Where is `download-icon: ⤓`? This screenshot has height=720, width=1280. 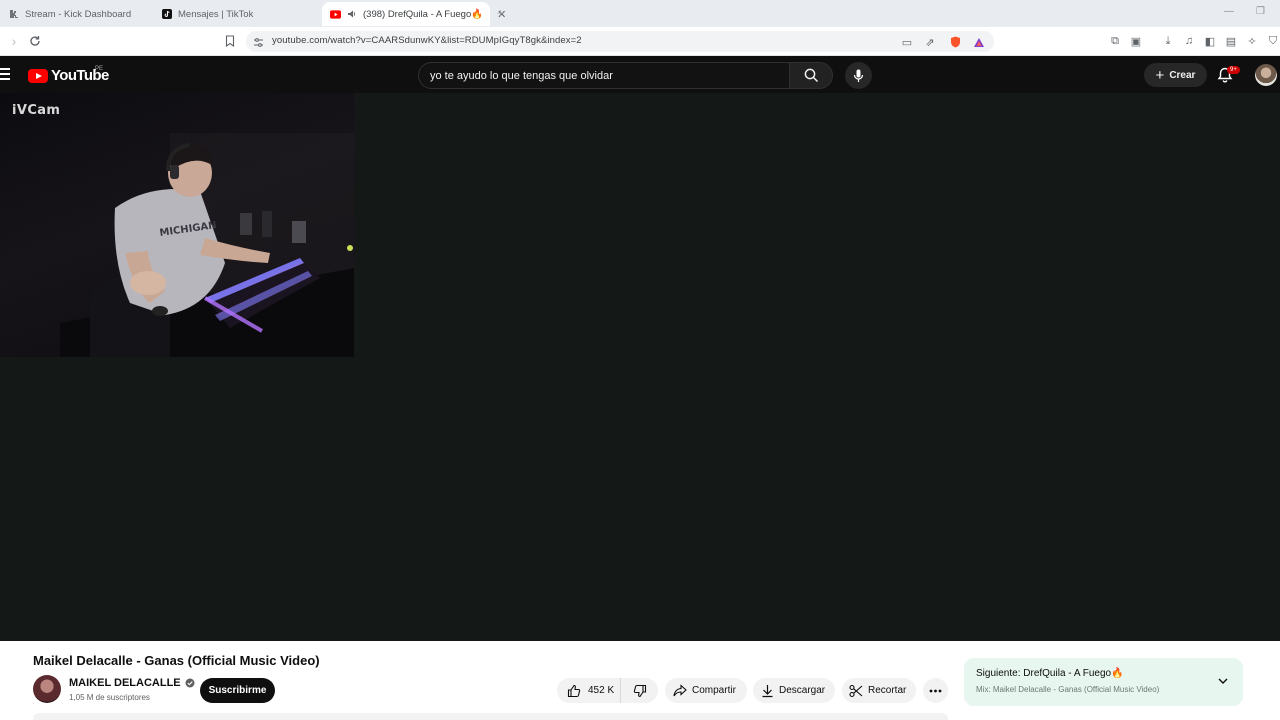 download-icon: ⤓ is located at coordinates (1168, 41).